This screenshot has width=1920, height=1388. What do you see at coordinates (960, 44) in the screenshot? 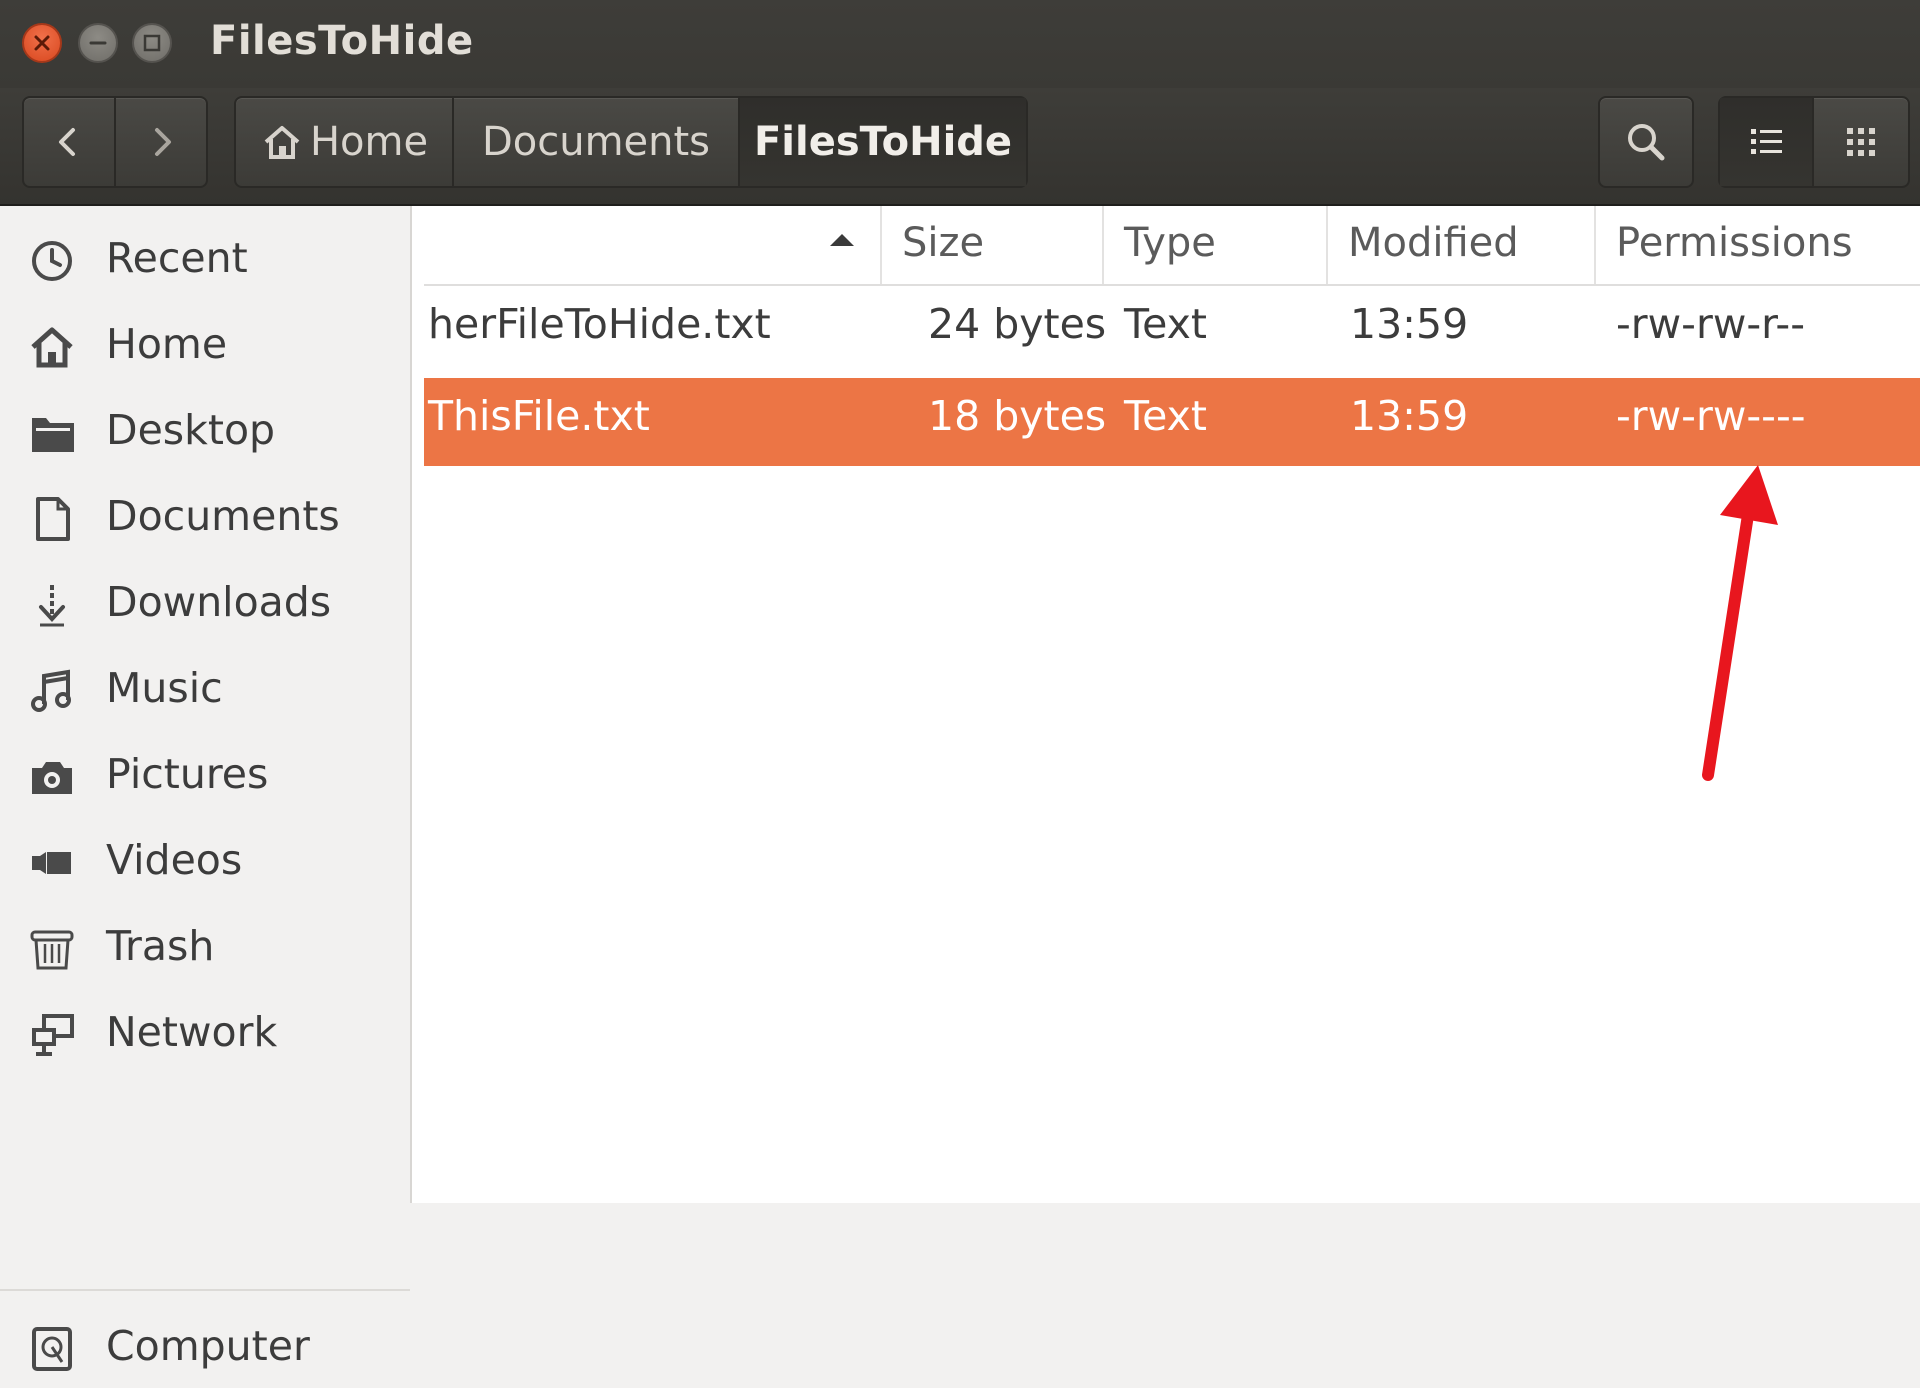
I see `title-bar: FilesToHide` at bounding box center [960, 44].